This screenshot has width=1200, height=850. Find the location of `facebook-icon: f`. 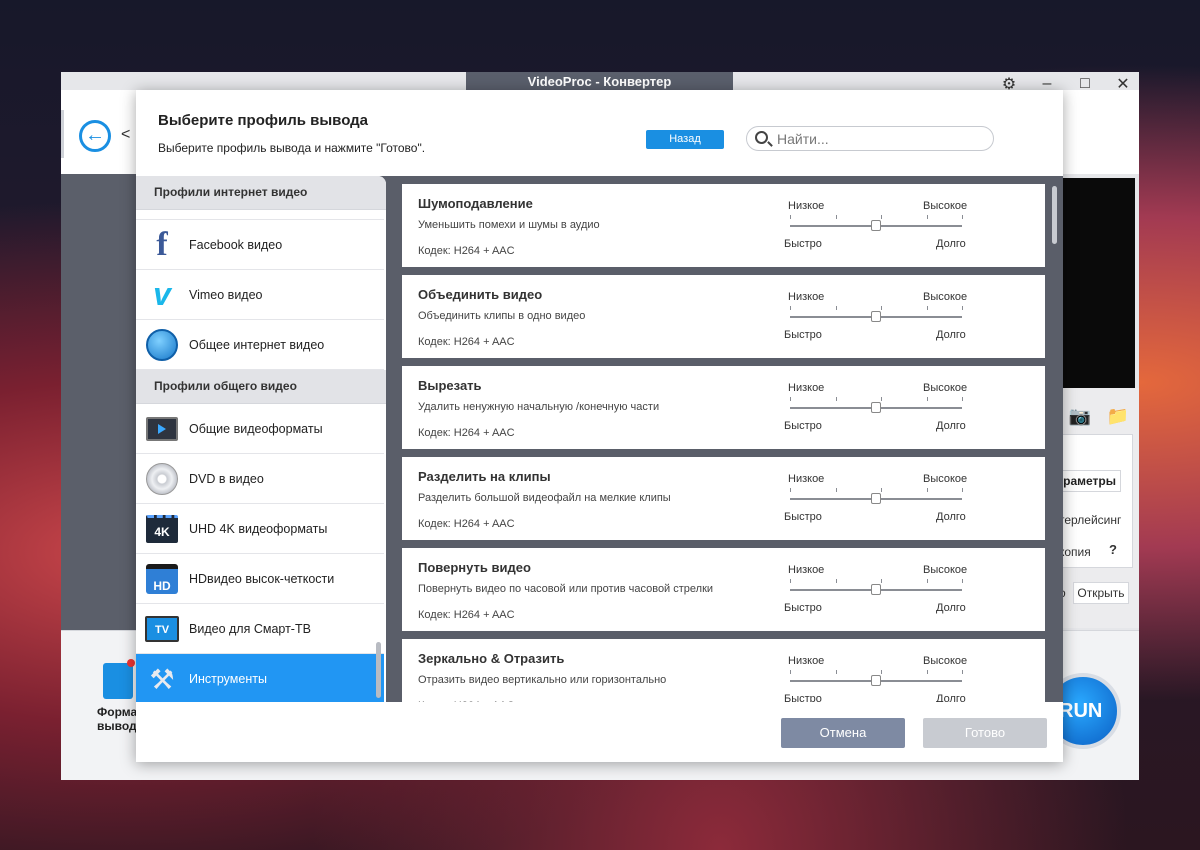

facebook-icon: f is located at coordinates (162, 244).